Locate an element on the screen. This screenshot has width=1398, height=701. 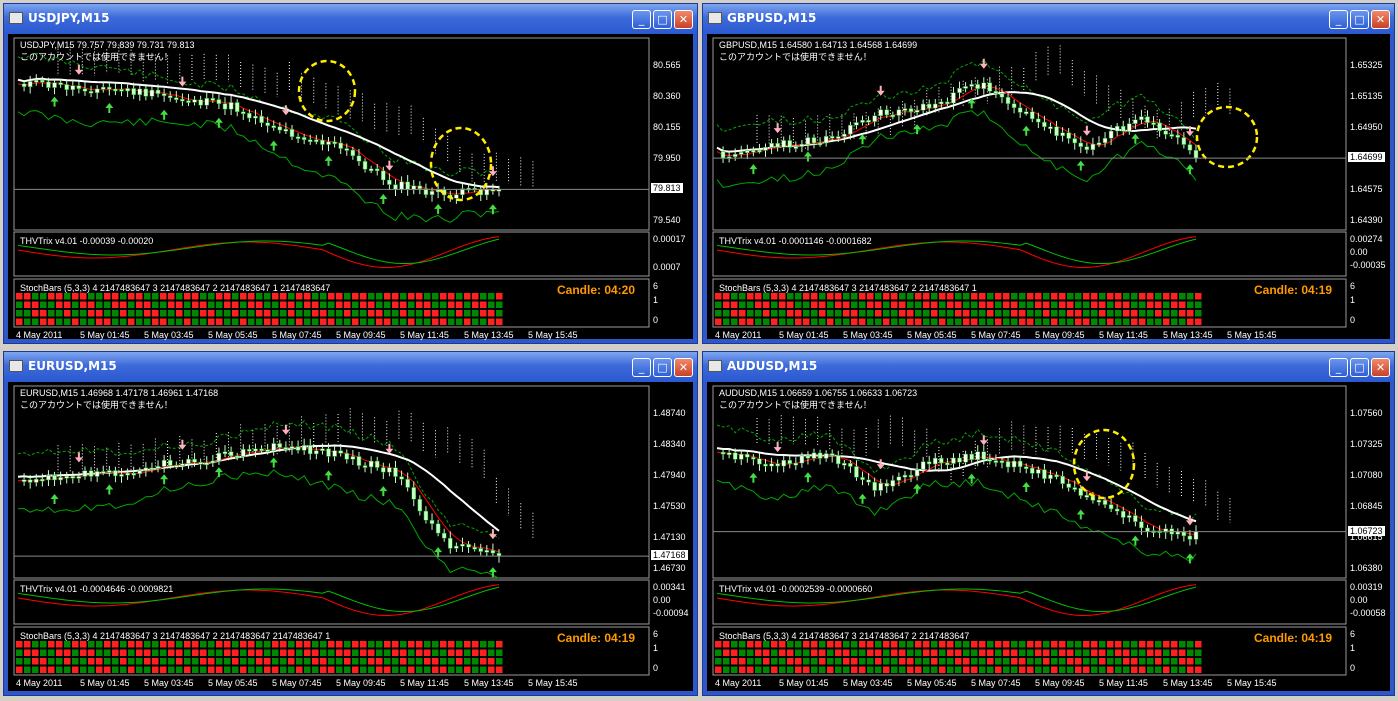
time-axis-label: 5 May 01:45 is located at coordinates (105, 683).